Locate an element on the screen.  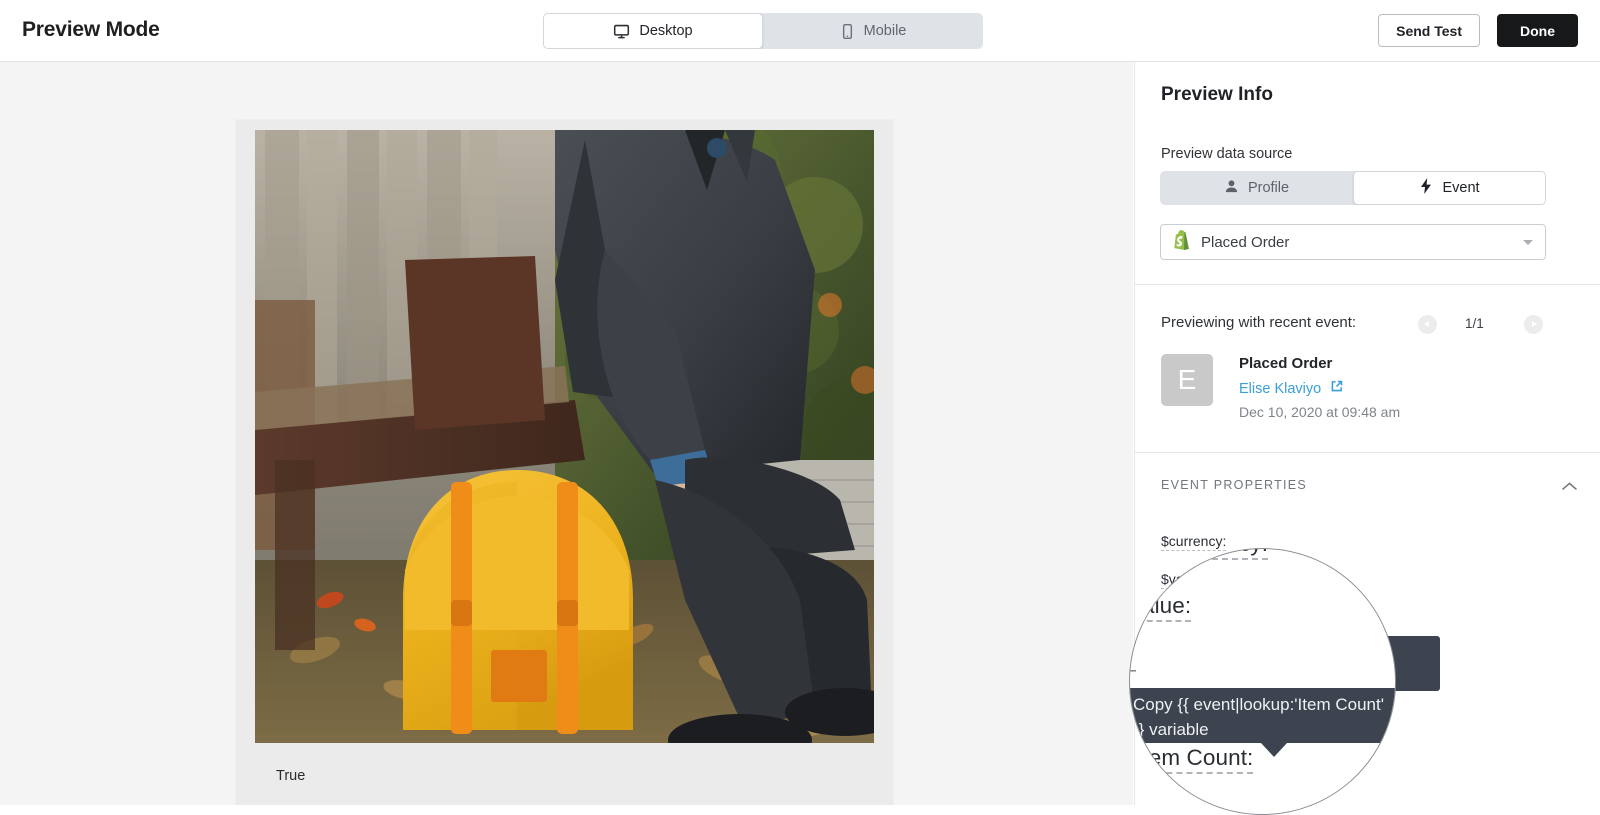
property-key: — is located at coordinates (1133, 670).